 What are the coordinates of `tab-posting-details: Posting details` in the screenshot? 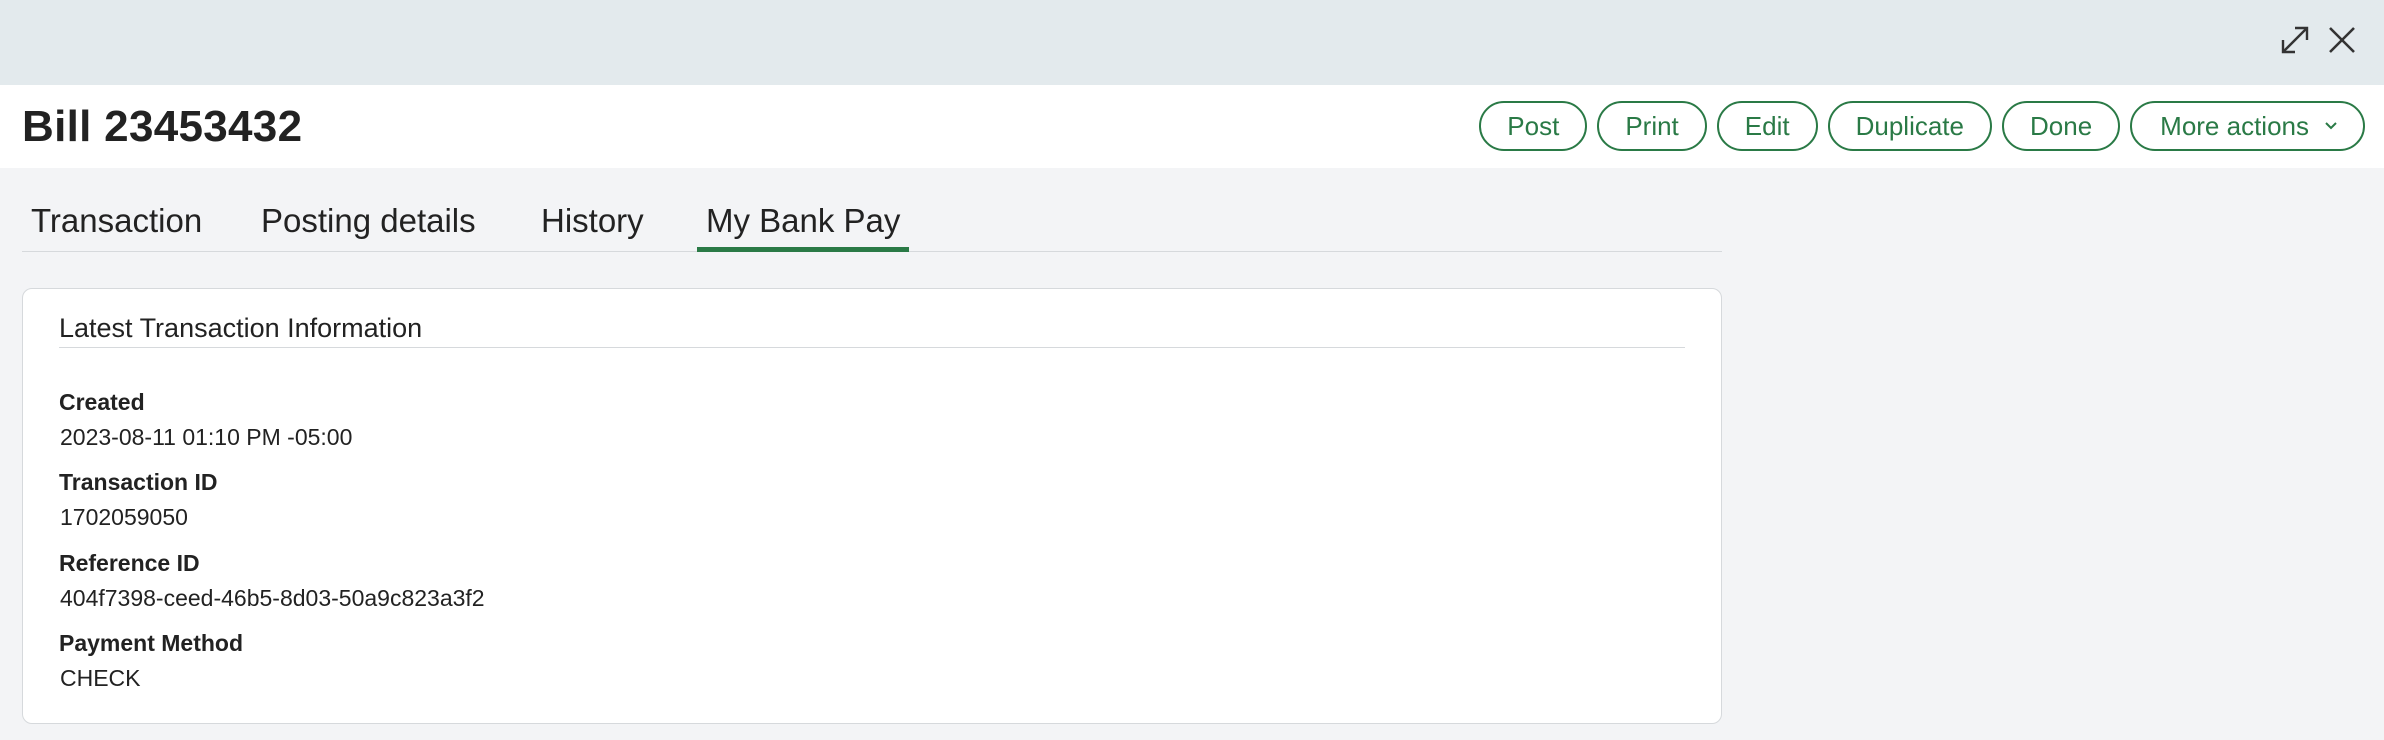 It's located at (368, 227).